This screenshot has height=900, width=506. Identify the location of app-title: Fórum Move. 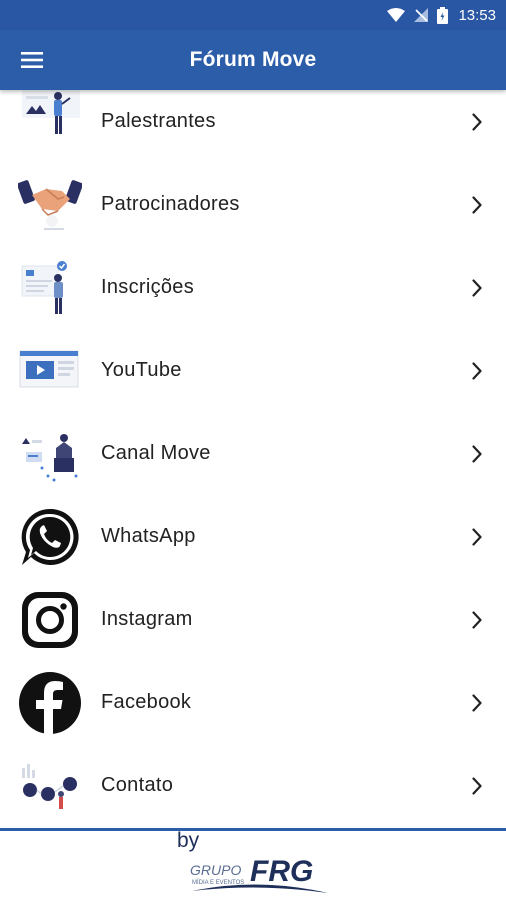
(253, 59).